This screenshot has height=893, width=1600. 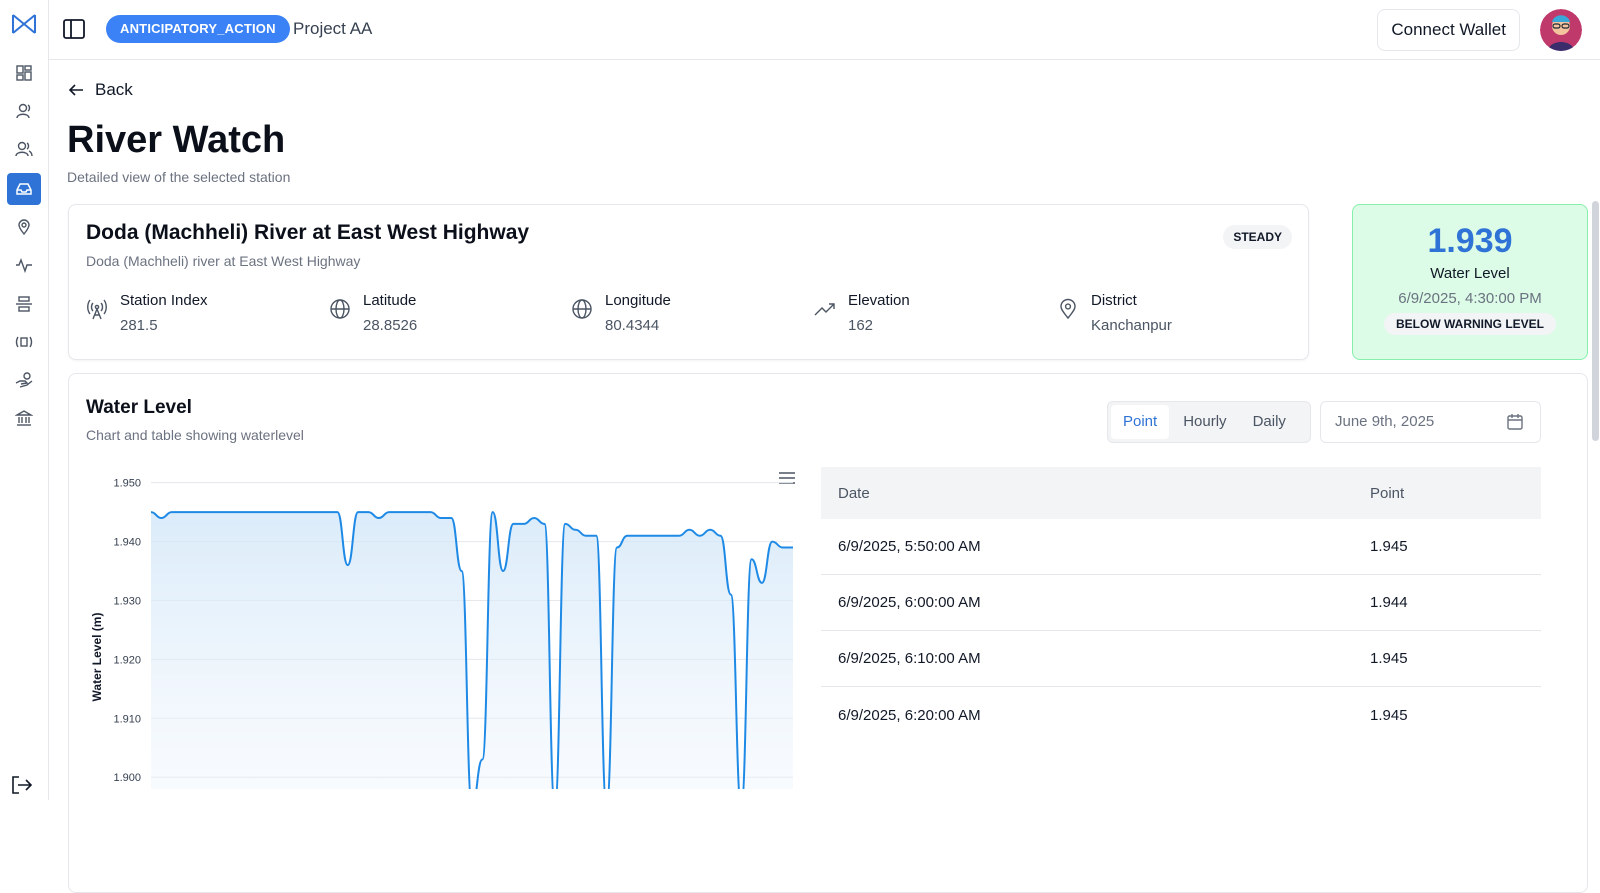 I want to click on field-label: Longitude, so click(x=638, y=300).